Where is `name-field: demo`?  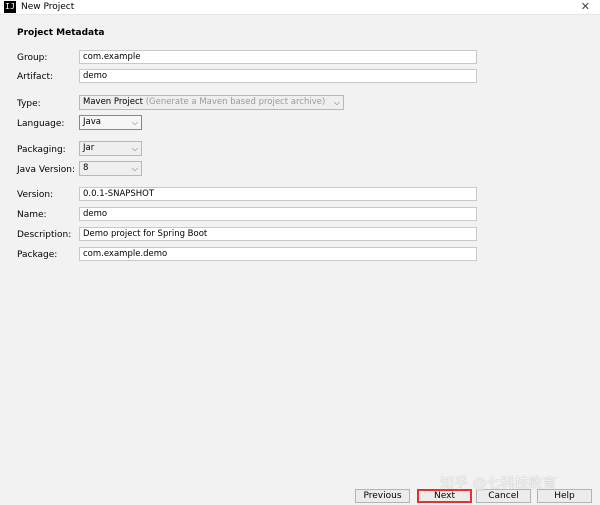
name-field: demo is located at coordinates (278, 214).